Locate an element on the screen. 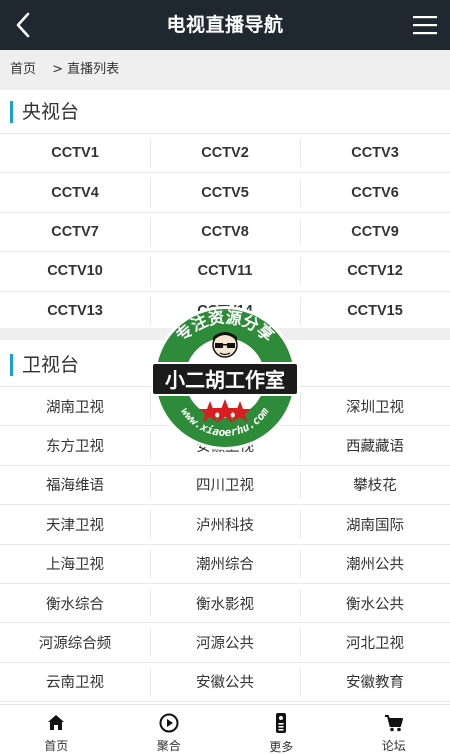  watermark-face-icon is located at coordinates (225, 345).